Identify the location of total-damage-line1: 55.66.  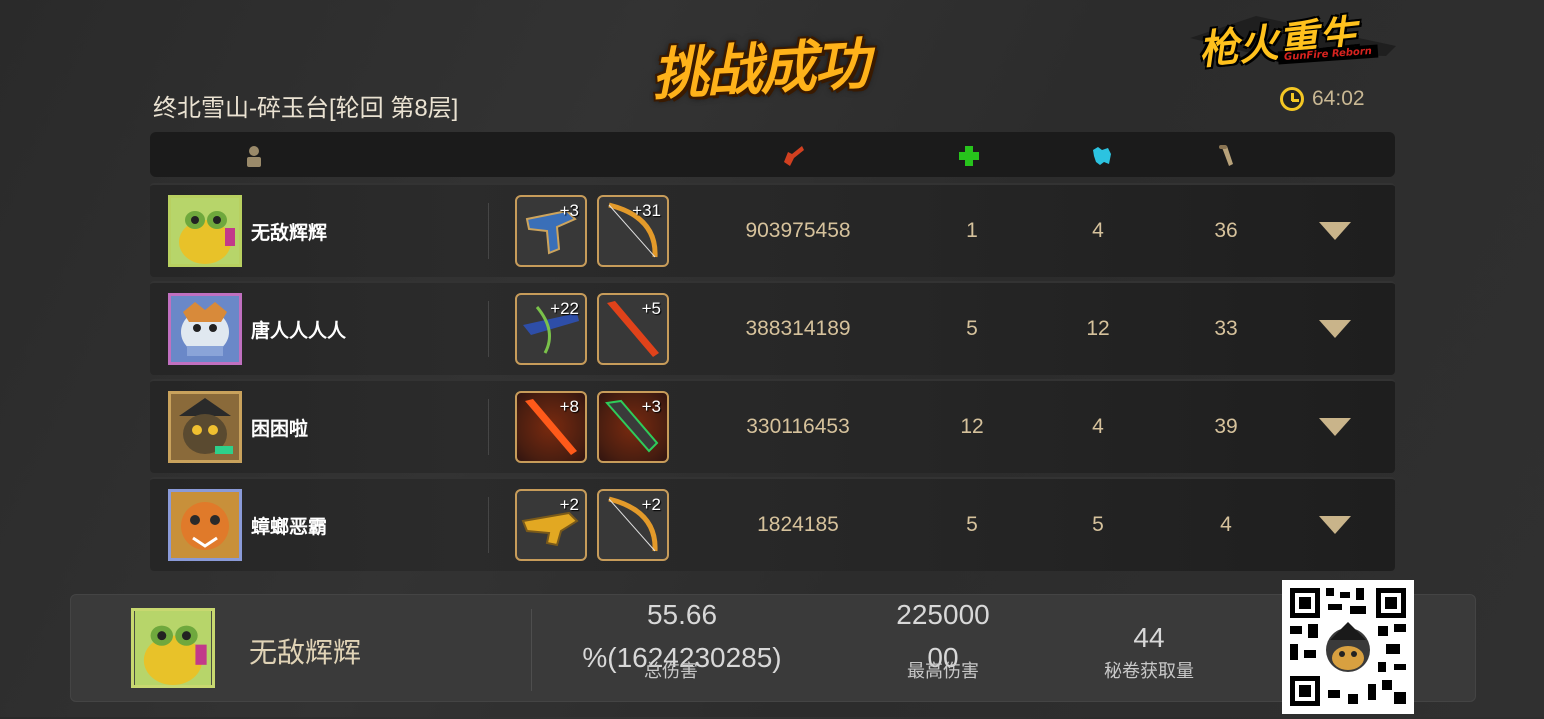
(682, 614).